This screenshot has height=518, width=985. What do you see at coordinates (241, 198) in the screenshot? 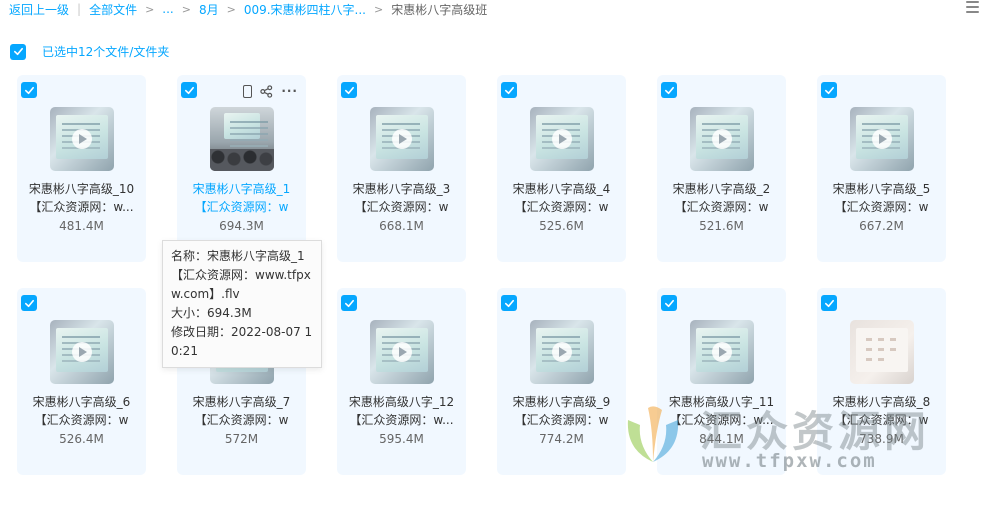
I see `file-name: 宋惠彬八字高级_1 【汇众资源网：w` at bounding box center [241, 198].